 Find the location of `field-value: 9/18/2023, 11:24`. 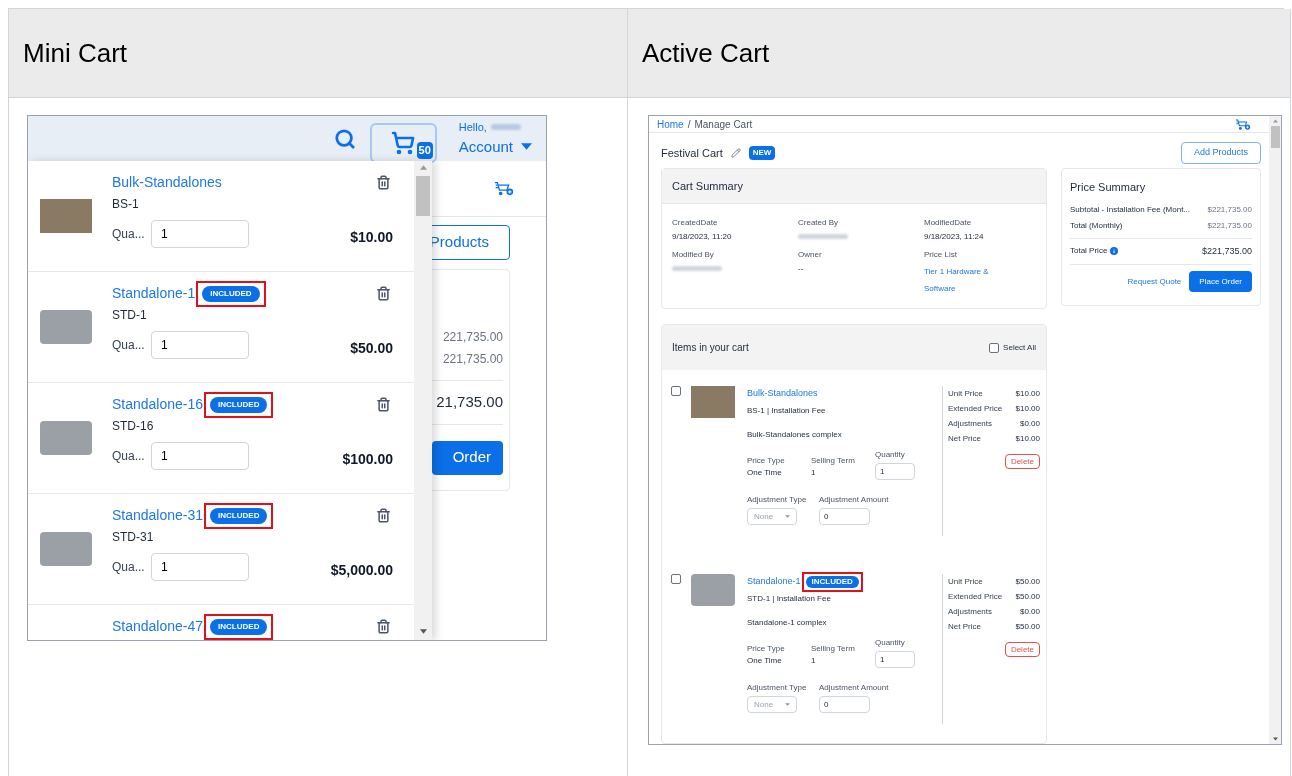

field-value: 9/18/2023, 11:24 is located at coordinates (954, 237).